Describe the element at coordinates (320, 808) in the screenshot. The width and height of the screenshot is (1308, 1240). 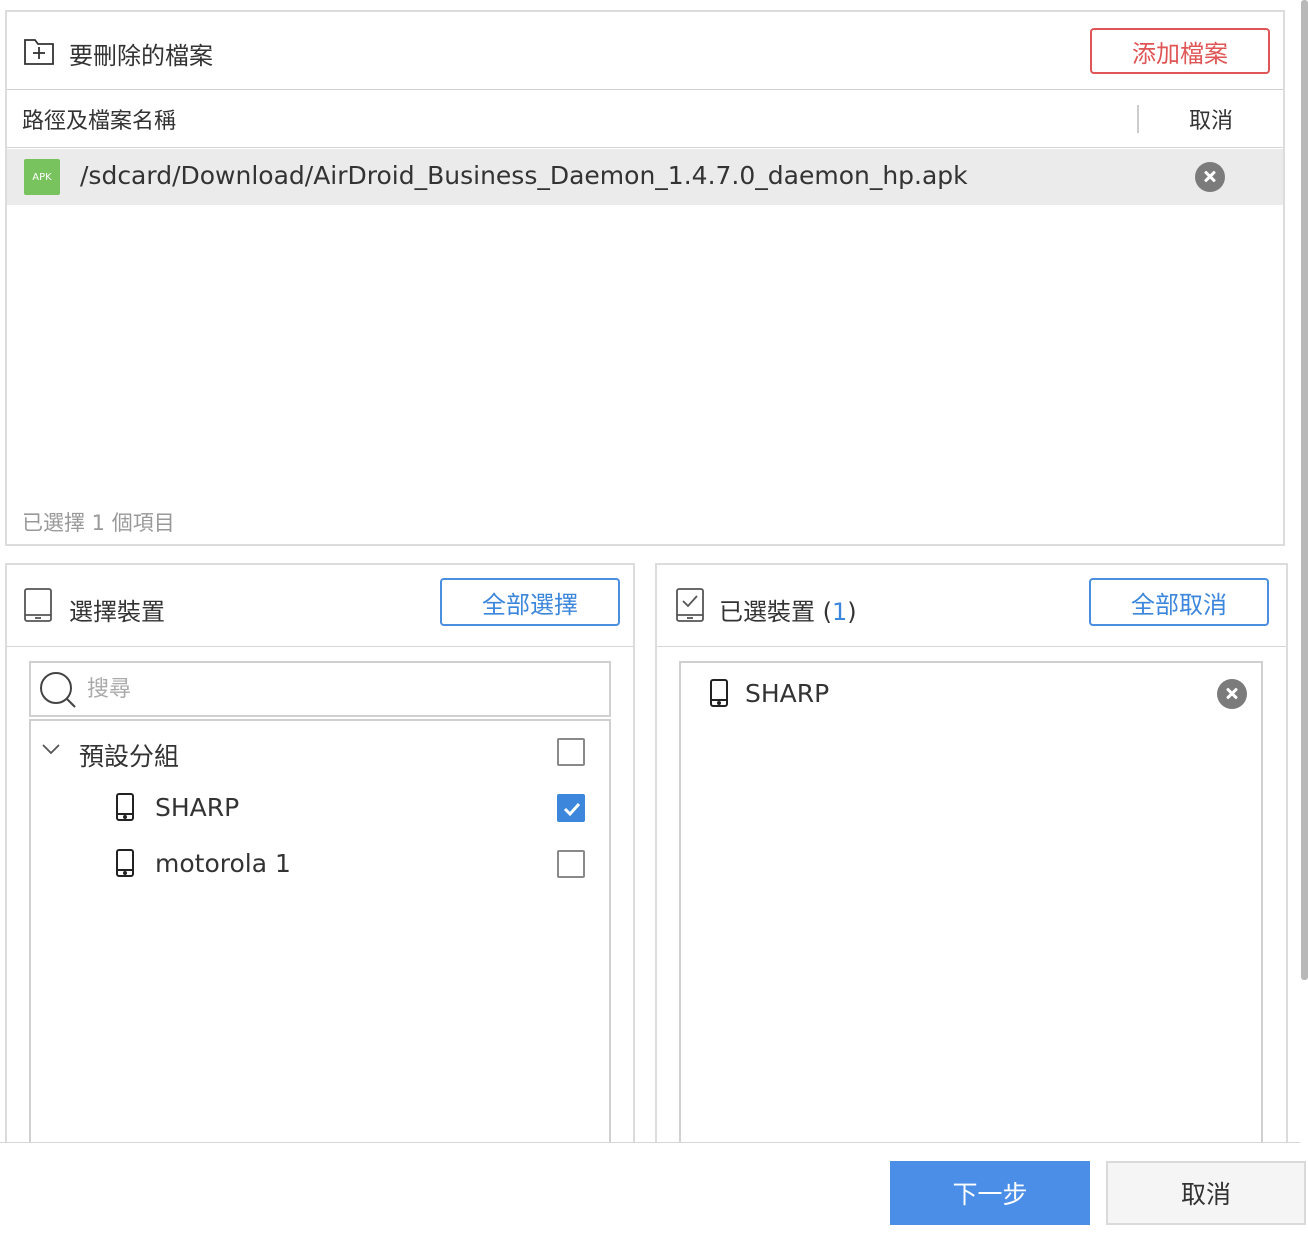
I see `device-row-sharp: SHARP` at that location.